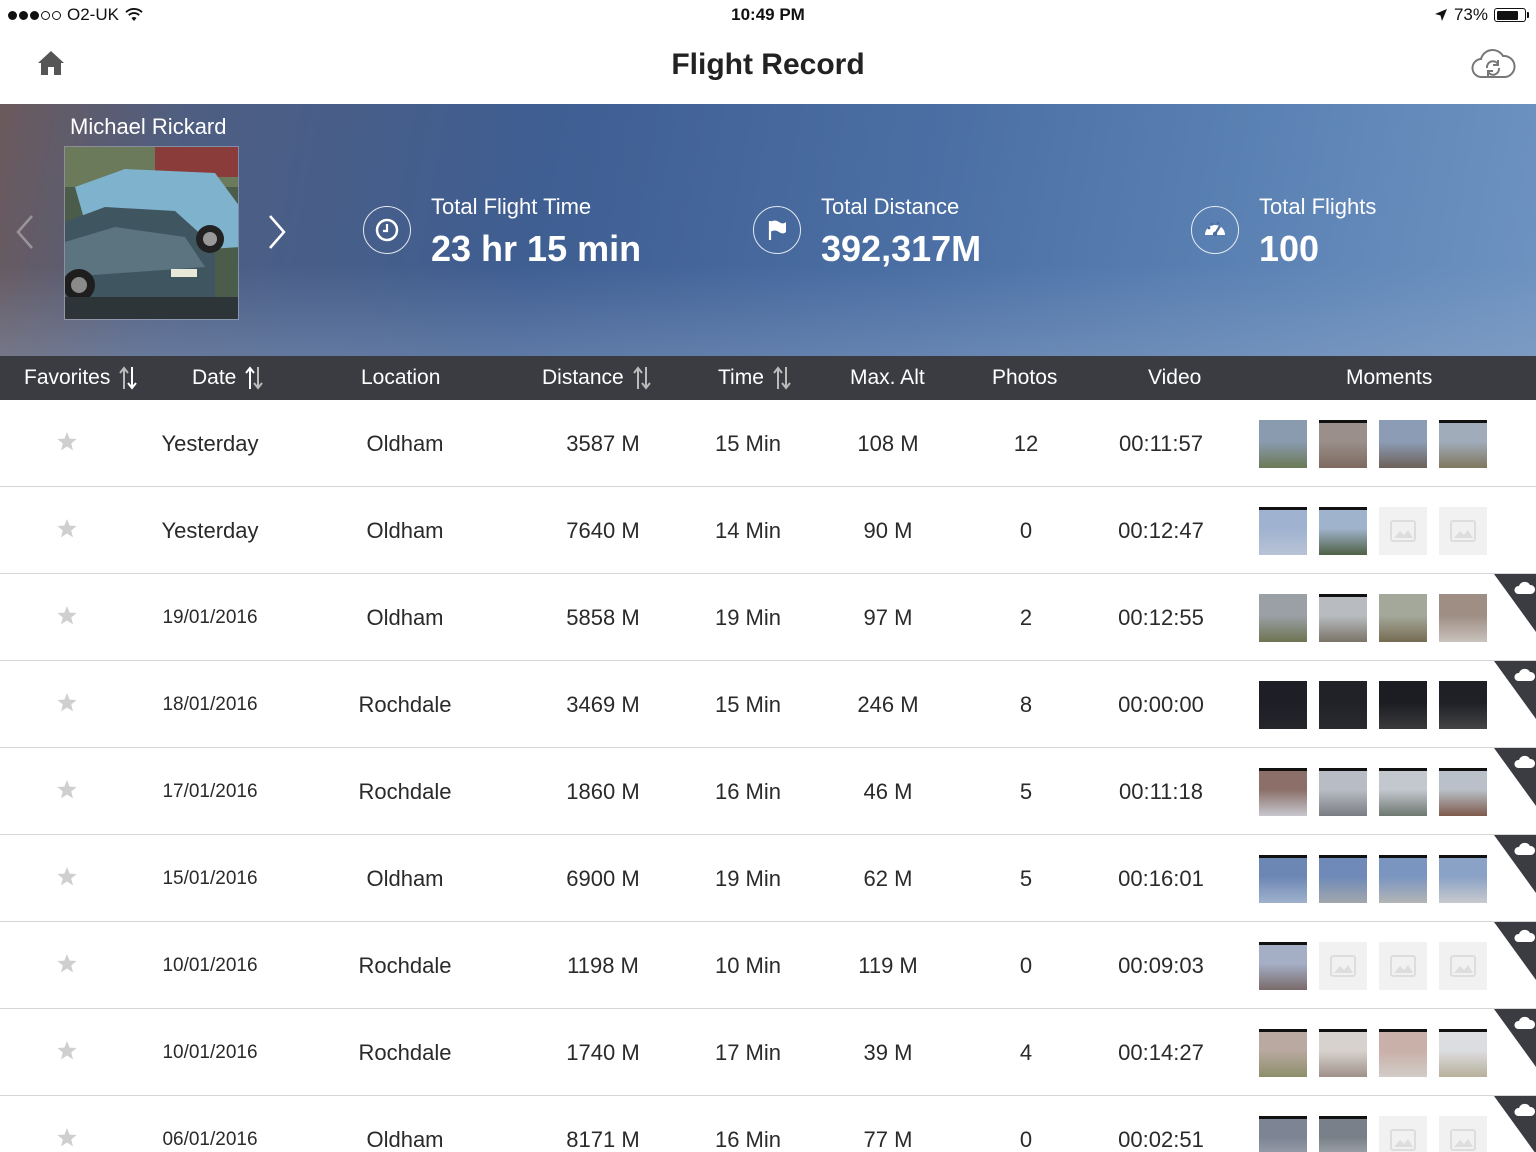 This screenshot has width=1536, height=1152. Describe the element at coordinates (228, 378) in the screenshot. I see `column-header-date: Date` at that location.